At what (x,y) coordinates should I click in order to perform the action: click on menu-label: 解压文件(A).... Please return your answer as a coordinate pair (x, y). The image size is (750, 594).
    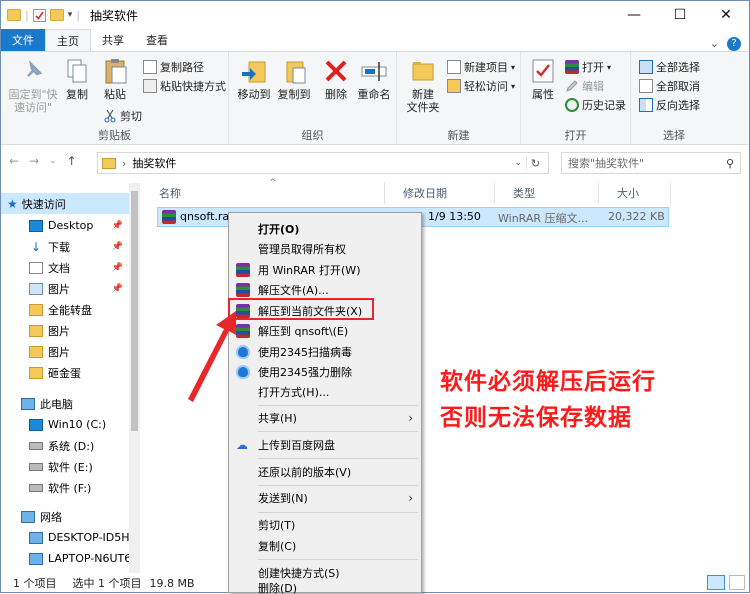
    Looking at the image, I should click on (293, 290).